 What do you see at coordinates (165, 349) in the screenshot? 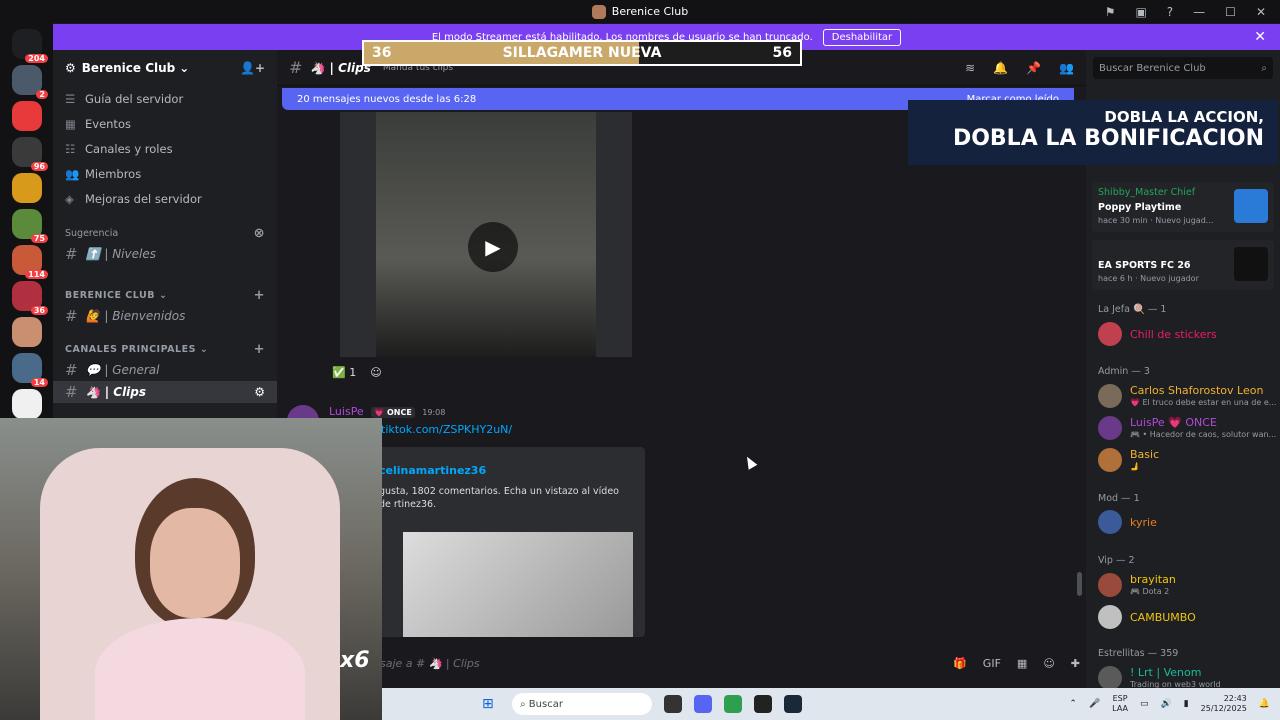
I see `category-canales-principales: CANALES PRINCIPALES ⌄ +` at bounding box center [165, 349].